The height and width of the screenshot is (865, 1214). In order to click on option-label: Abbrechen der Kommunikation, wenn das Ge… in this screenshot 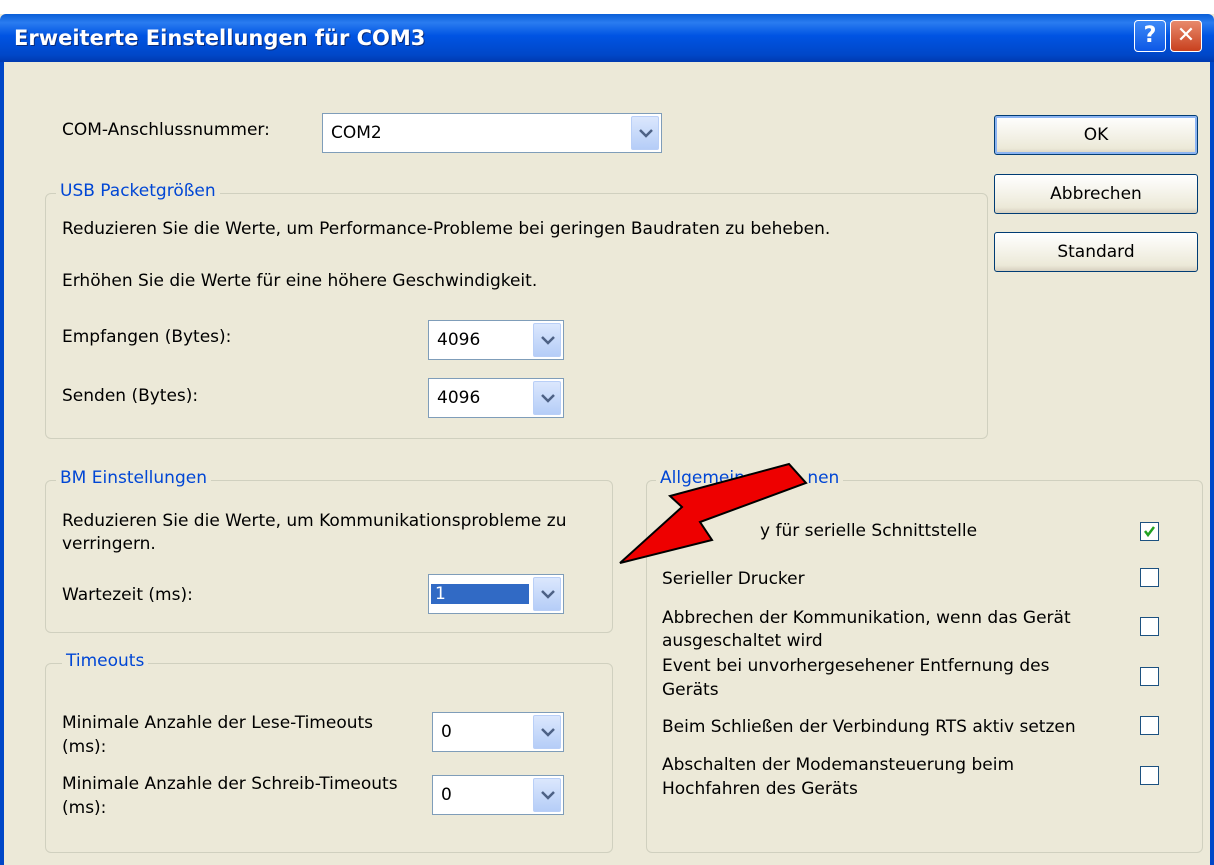, I will do `click(866, 618)`.